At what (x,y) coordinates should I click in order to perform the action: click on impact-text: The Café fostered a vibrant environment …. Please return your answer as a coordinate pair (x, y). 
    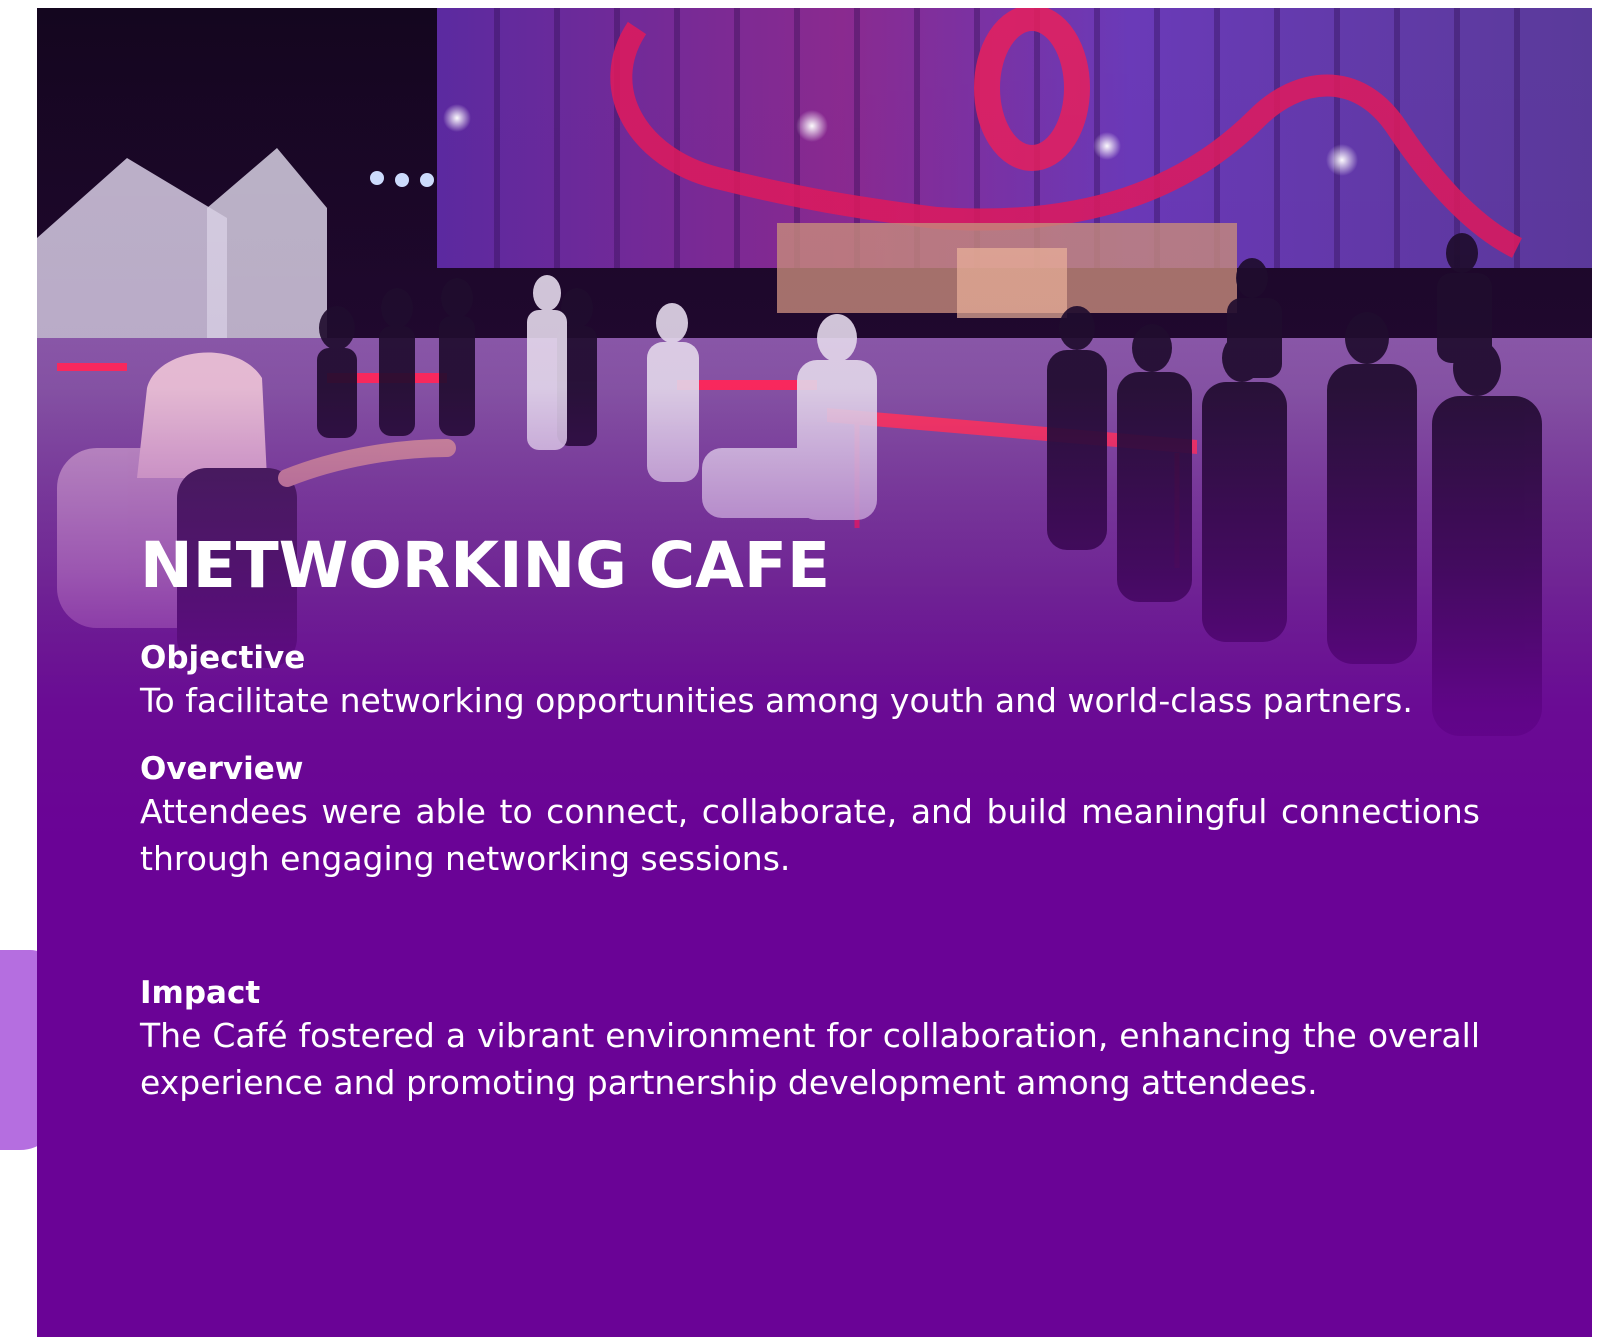
    Looking at the image, I should click on (810, 1059).